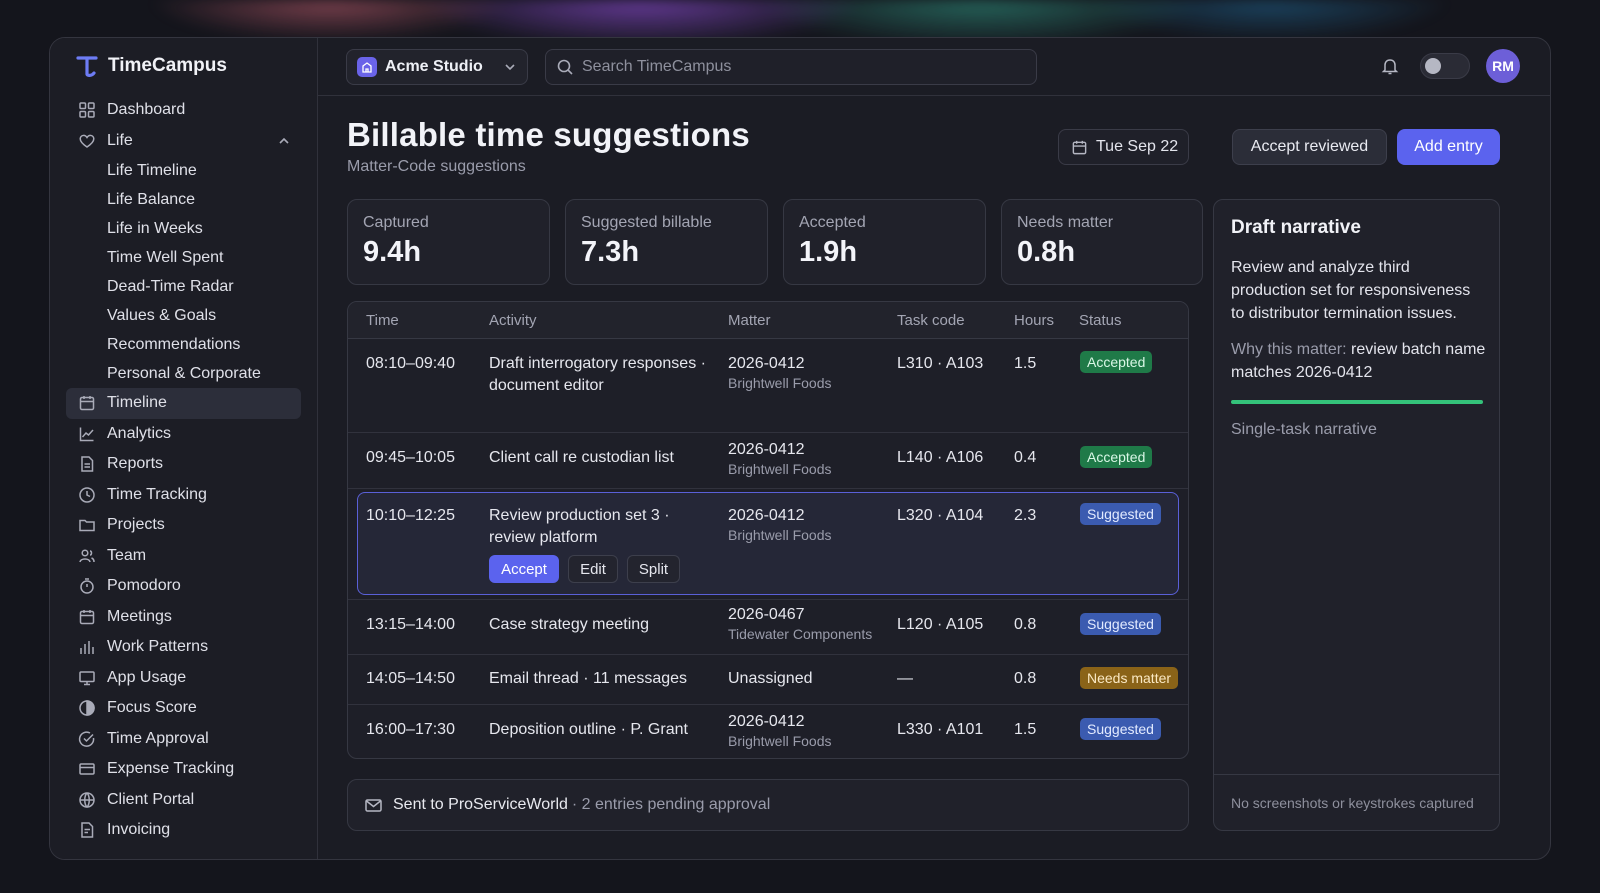 This screenshot has height=893, width=1600. Describe the element at coordinates (183, 315) in the screenshot. I see `sidebar-item-values-goals: Values & Goals` at that location.